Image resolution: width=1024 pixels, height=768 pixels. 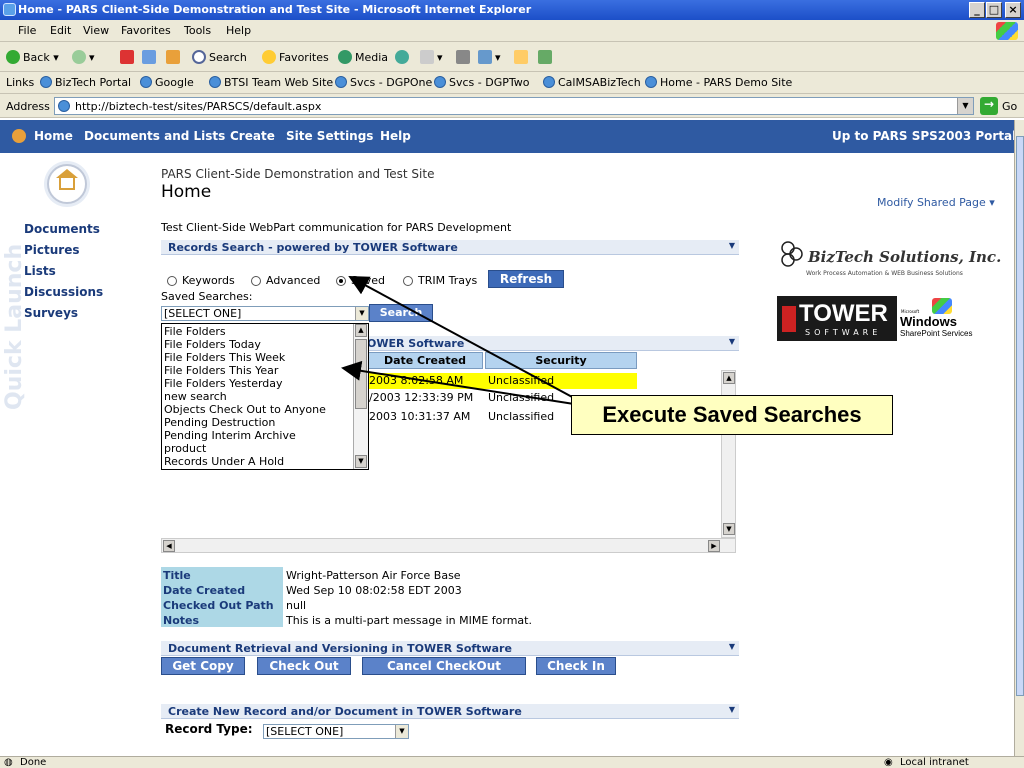 What do you see at coordinates (395, 136) in the screenshot?
I see `nav-help: Help` at bounding box center [395, 136].